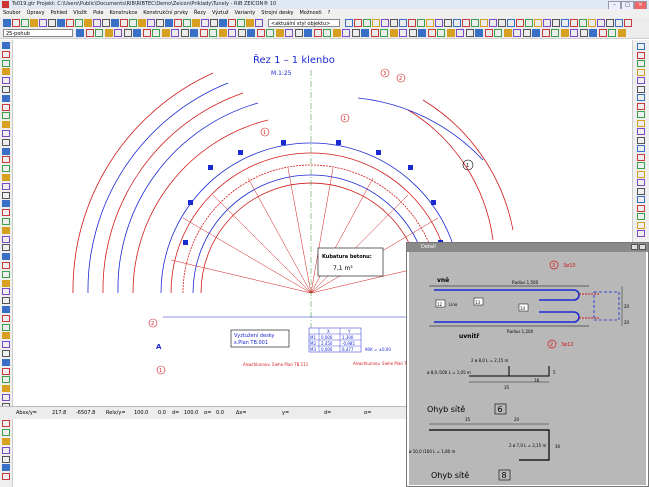  What do you see at coordinates (329, 13) in the screenshot?
I see `menu-help: ?` at bounding box center [329, 13].